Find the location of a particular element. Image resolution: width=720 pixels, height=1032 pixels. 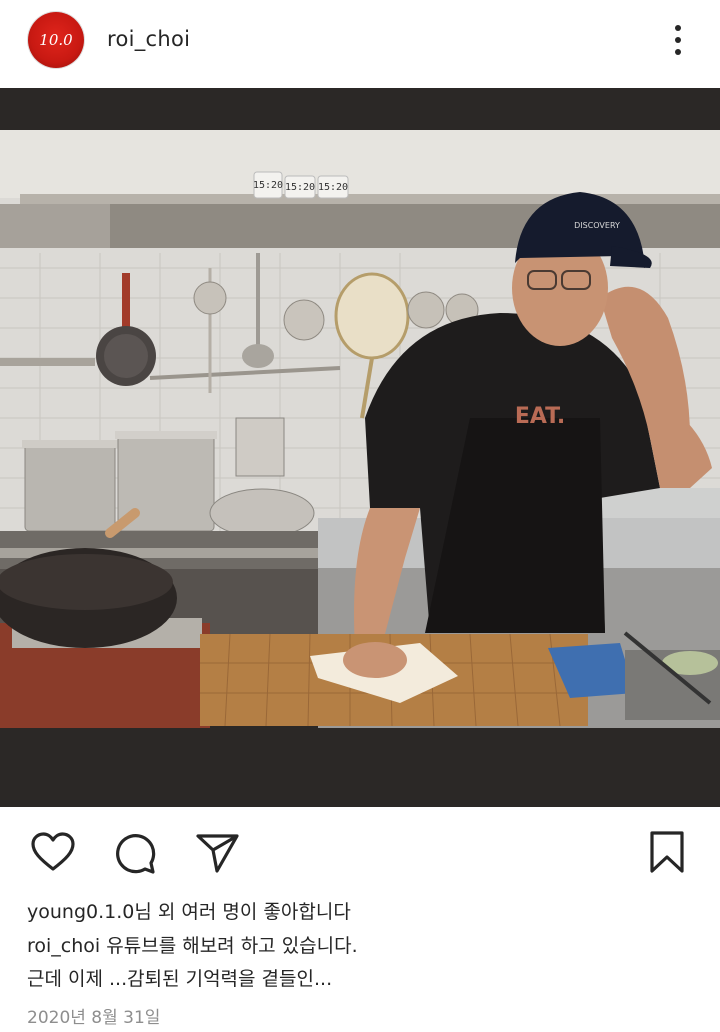

post-actions is located at coordinates (360, 851).